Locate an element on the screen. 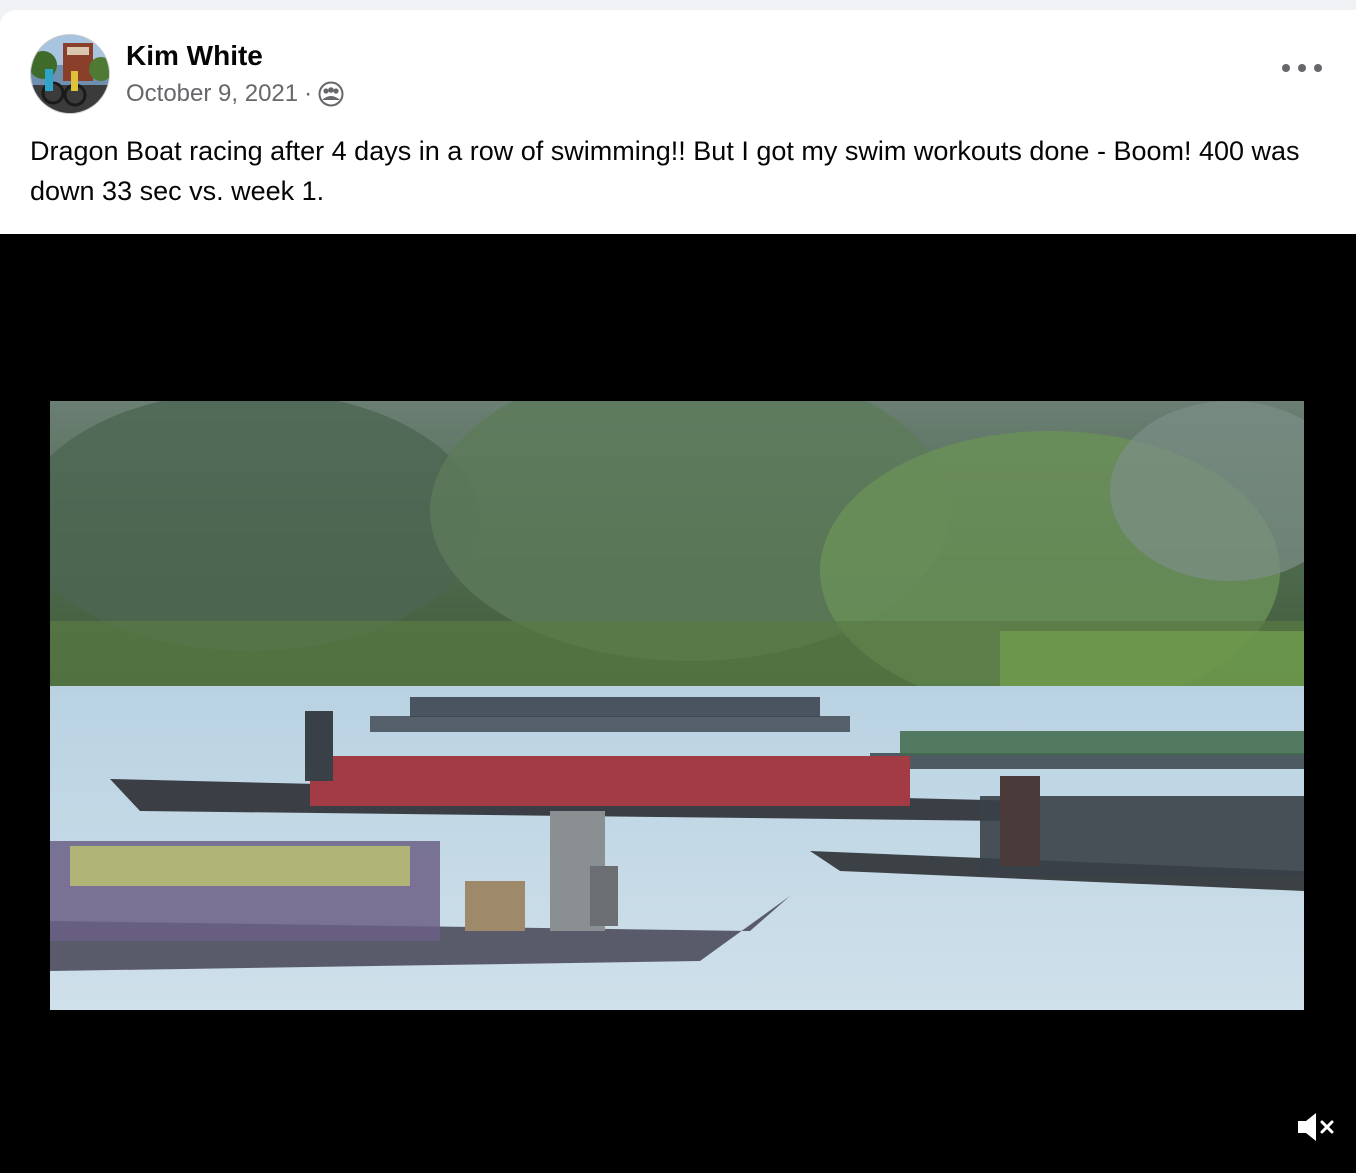 This screenshot has height=1173, width=1356. post-date: October 9, 2021 is located at coordinates (212, 94).